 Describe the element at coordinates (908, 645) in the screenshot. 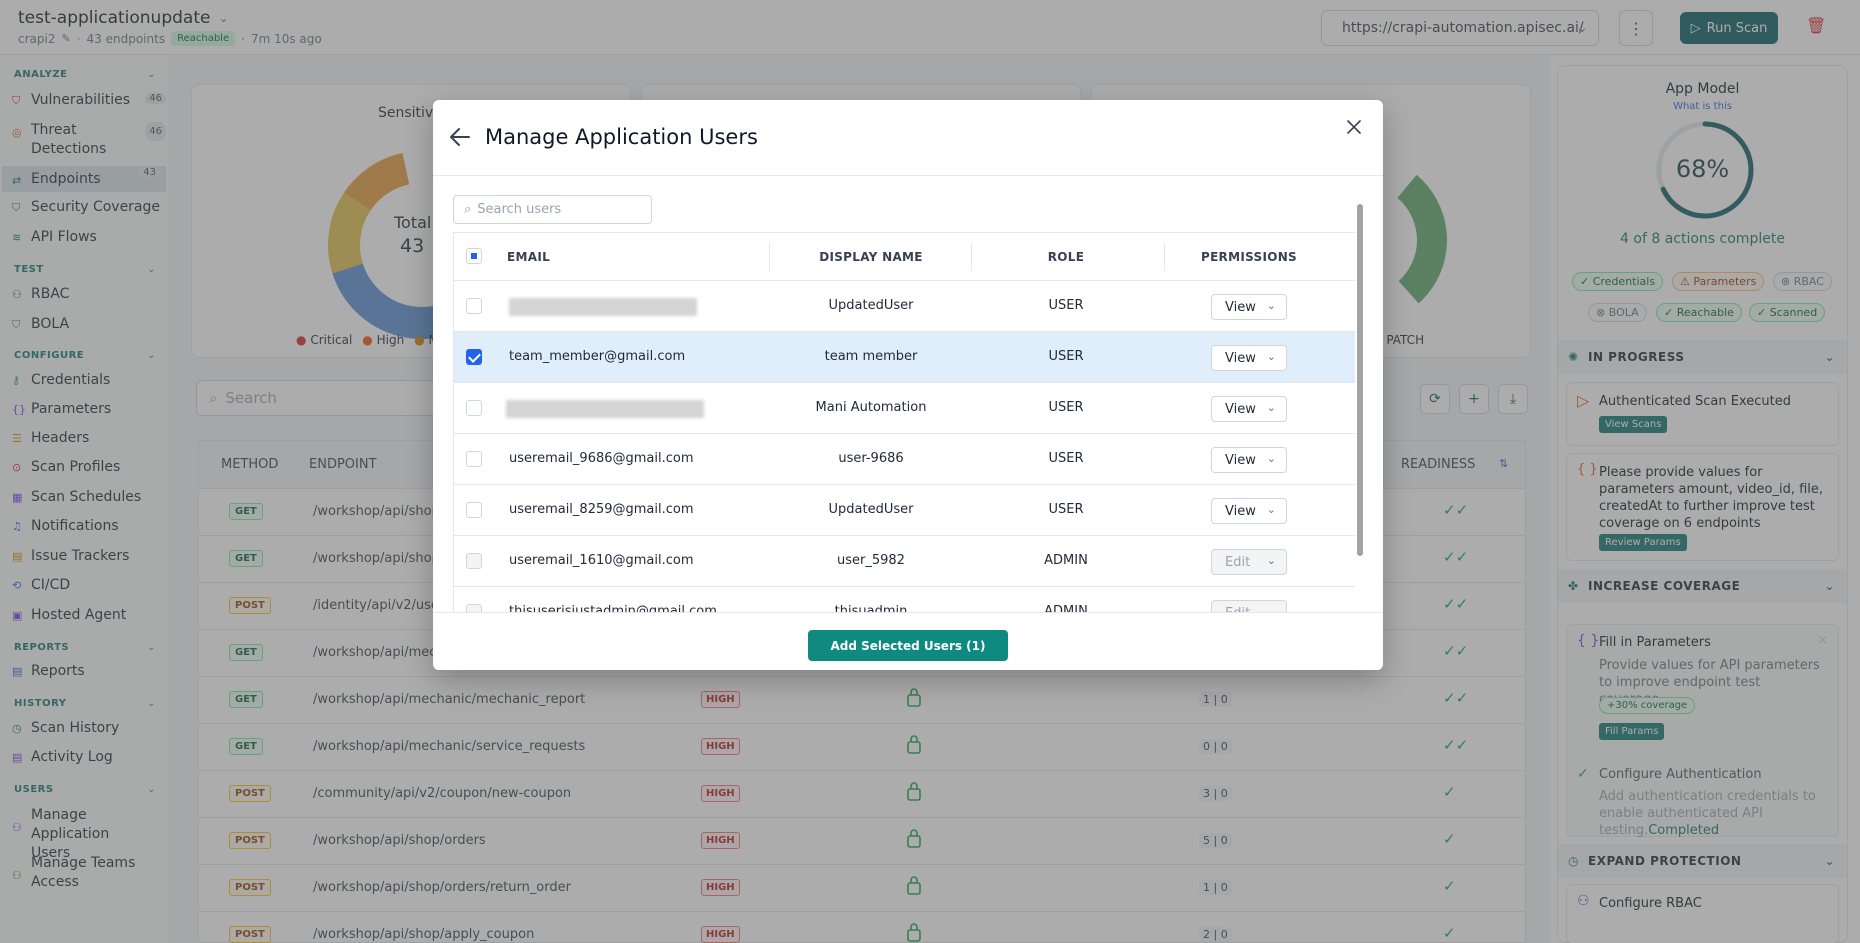

I see `add-selected-users-button: Add Selected Users (1)` at that location.